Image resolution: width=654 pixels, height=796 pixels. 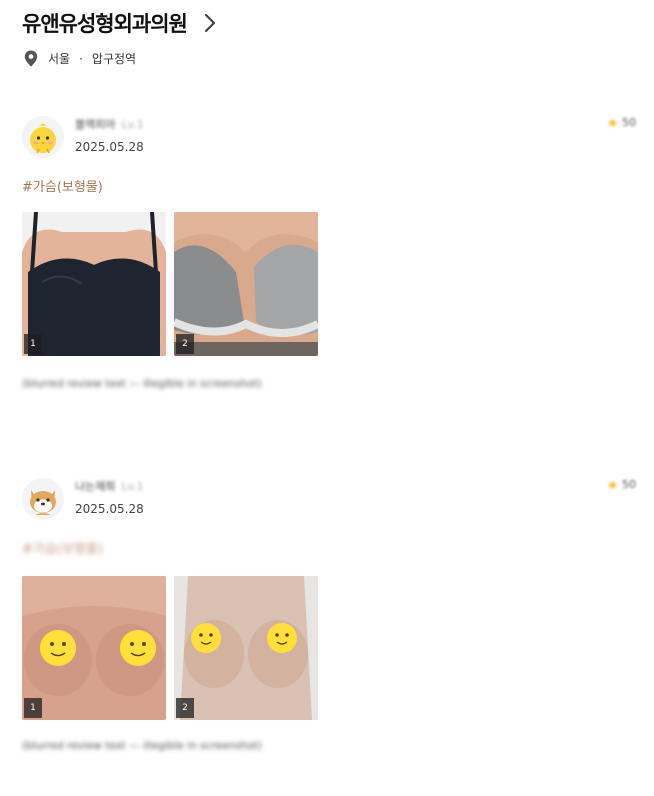 I want to click on chick-avatar-icon, so click(x=43, y=137).